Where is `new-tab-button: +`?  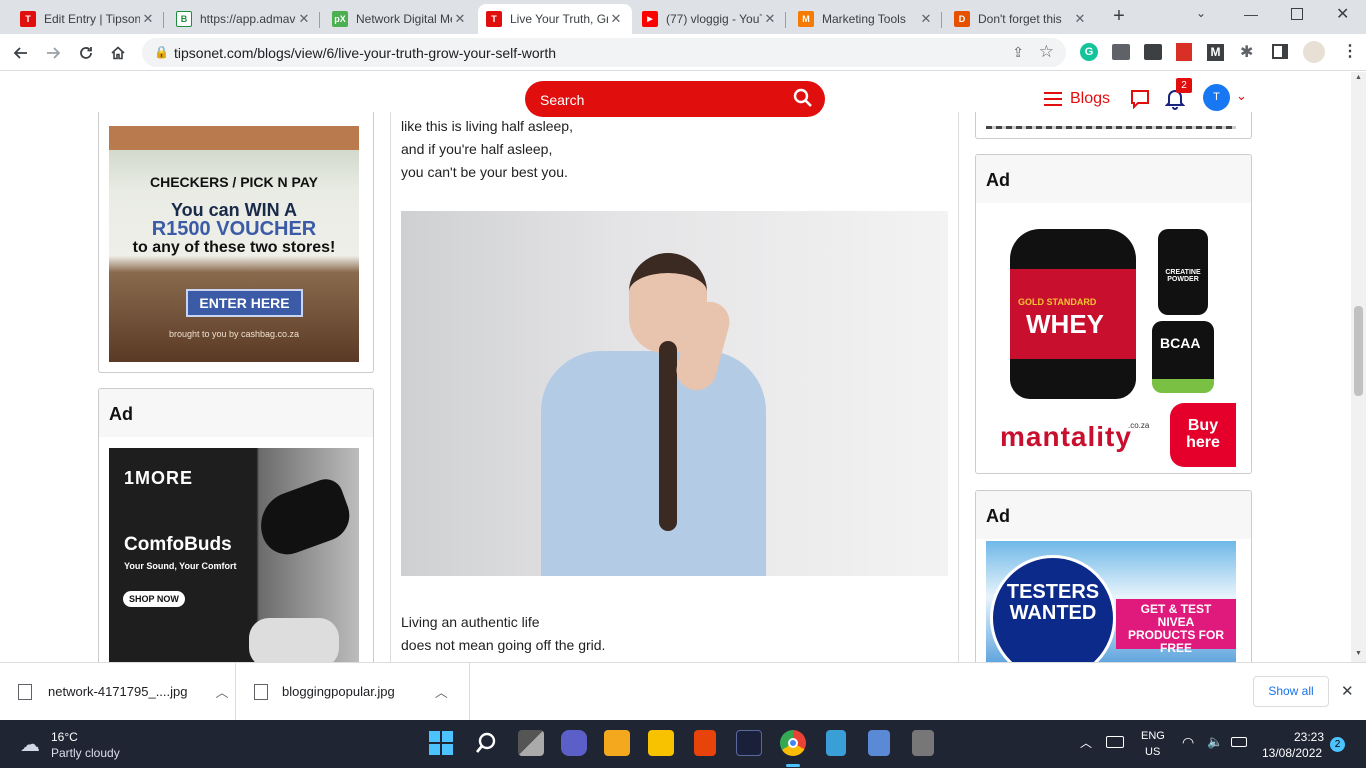
new-tab-button: + is located at coordinates (1119, 16).